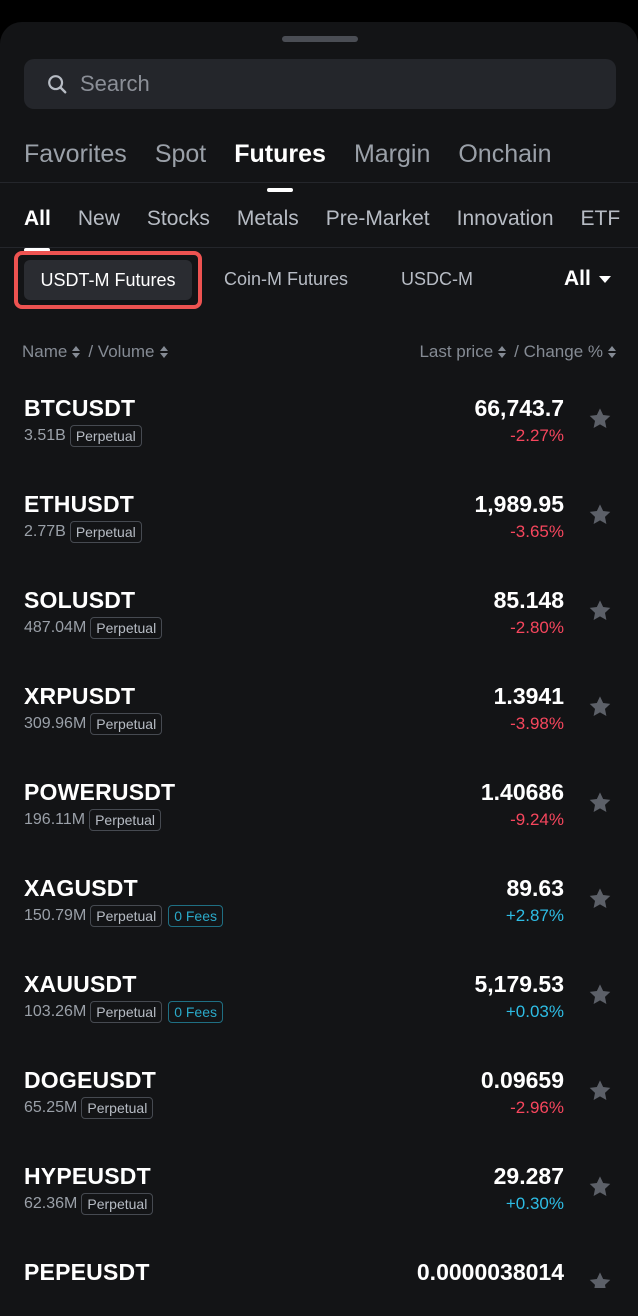  What do you see at coordinates (55, 819) in the screenshot?
I see `ticker-volume: 196.11M` at bounding box center [55, 819].